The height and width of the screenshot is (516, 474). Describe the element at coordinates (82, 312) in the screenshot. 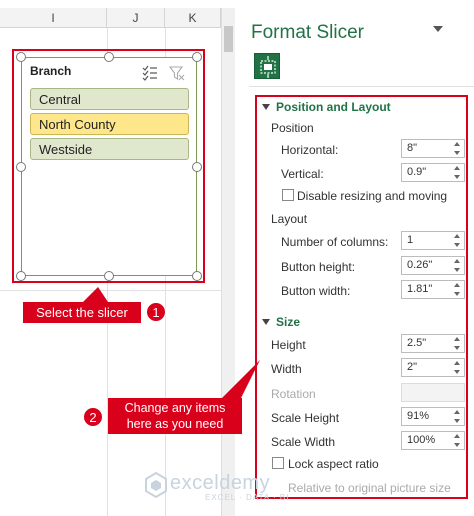

I see `callout-select-slicer: Select the slicer` at that location.